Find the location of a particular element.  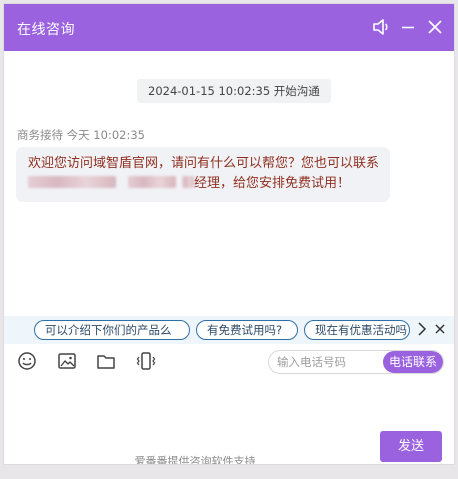

message-text-part1: 欢迎您访问域智盾官网，请问有什么可以帮您？您也可以联系 is located at coordinates (204, 163).